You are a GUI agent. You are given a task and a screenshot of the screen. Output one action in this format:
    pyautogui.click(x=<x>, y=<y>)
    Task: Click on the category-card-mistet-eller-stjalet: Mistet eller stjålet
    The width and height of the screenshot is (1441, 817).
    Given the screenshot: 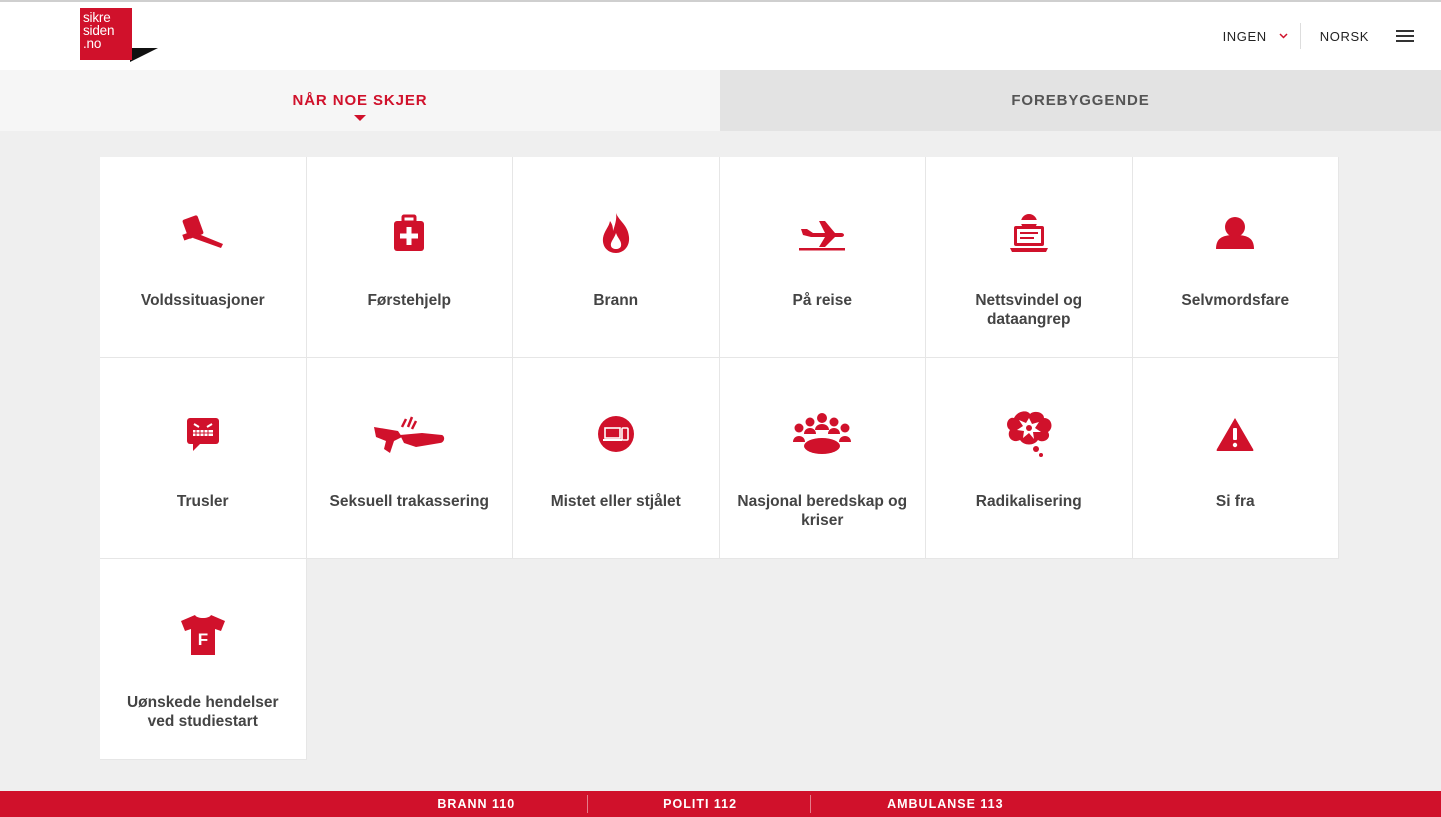 What is the action you would take?
    pyautogui.click(x=616, y=458)
    